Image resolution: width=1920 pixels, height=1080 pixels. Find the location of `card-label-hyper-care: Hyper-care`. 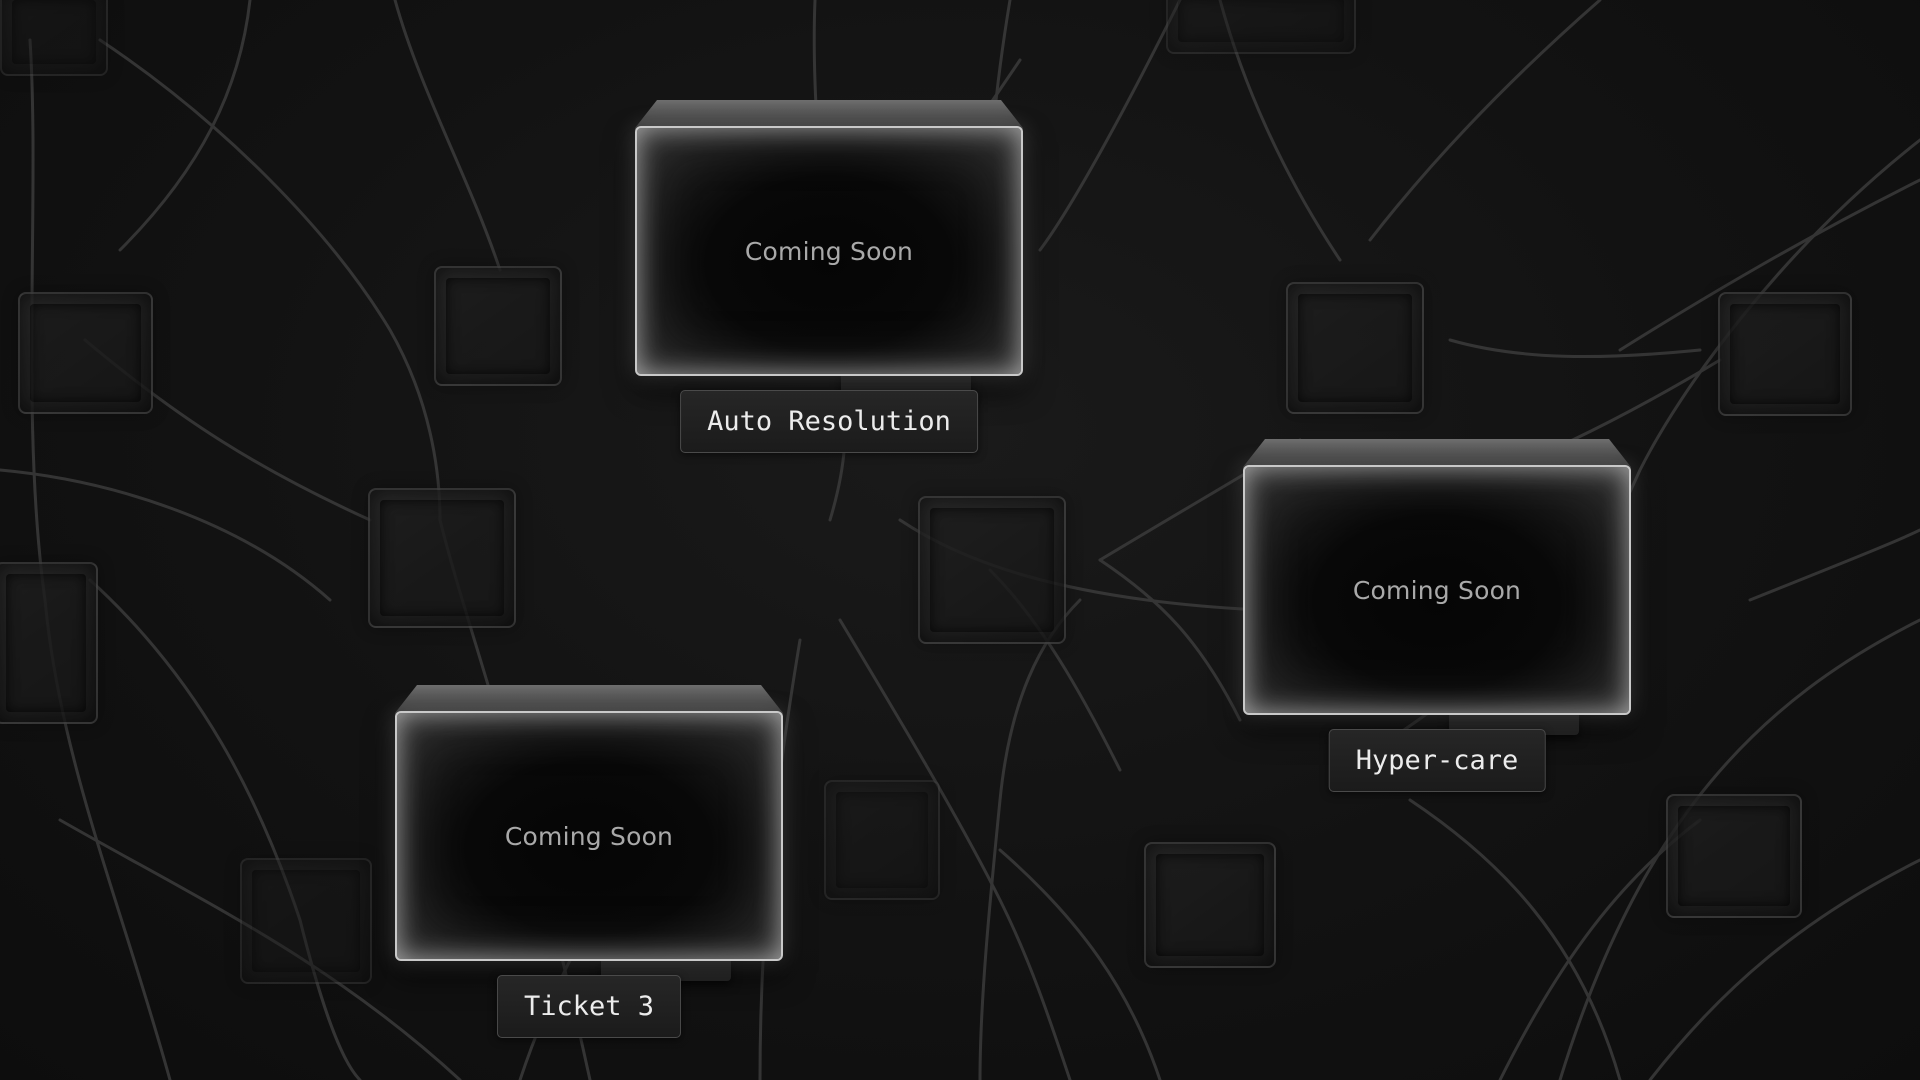

card-label-hyper-care: Hyper-care is located at coordinates (1437, 760).